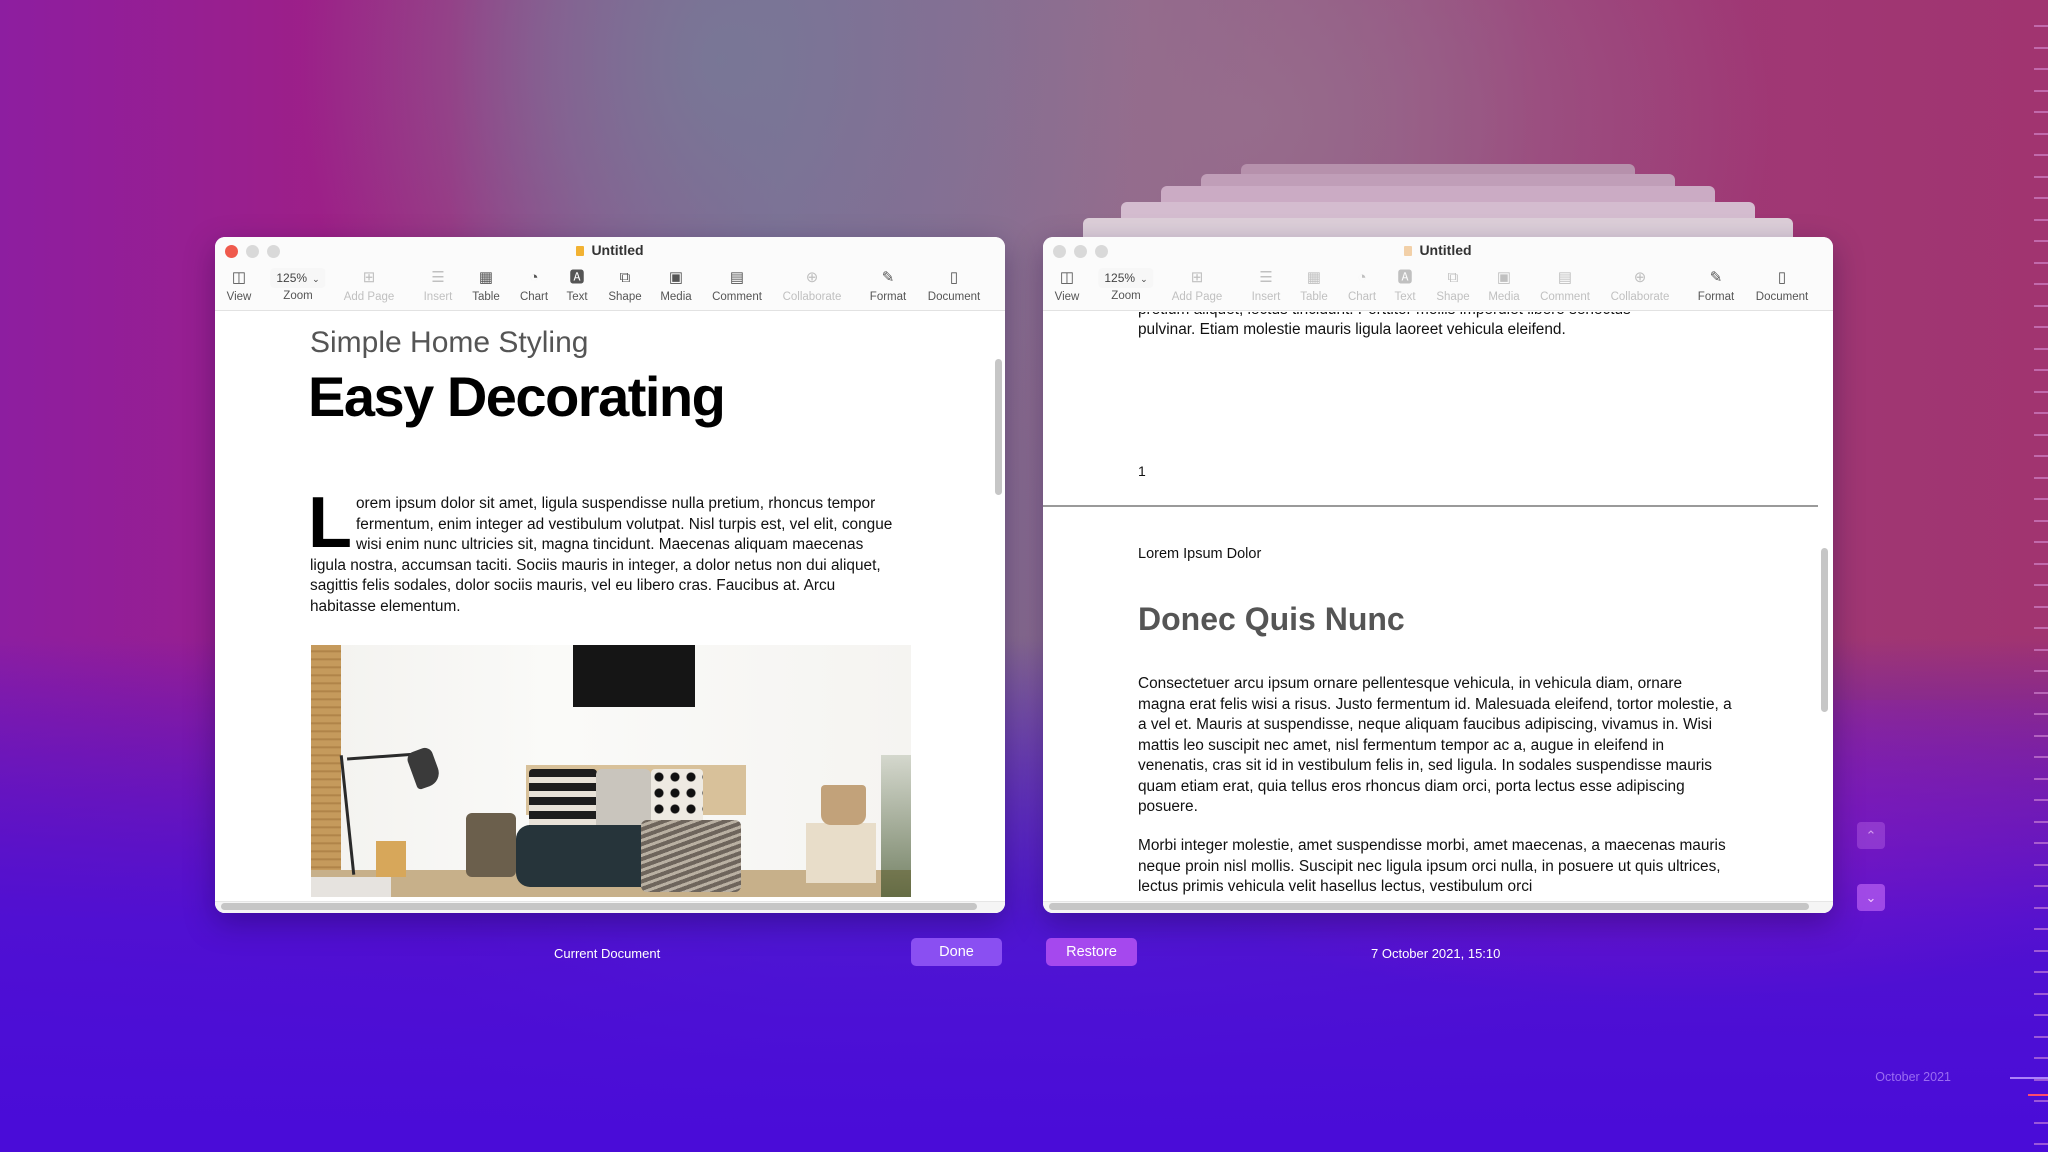 This screenshot has width=2048, height=1152. I want to click on timeline-current-marker, so click(2038, 1095).